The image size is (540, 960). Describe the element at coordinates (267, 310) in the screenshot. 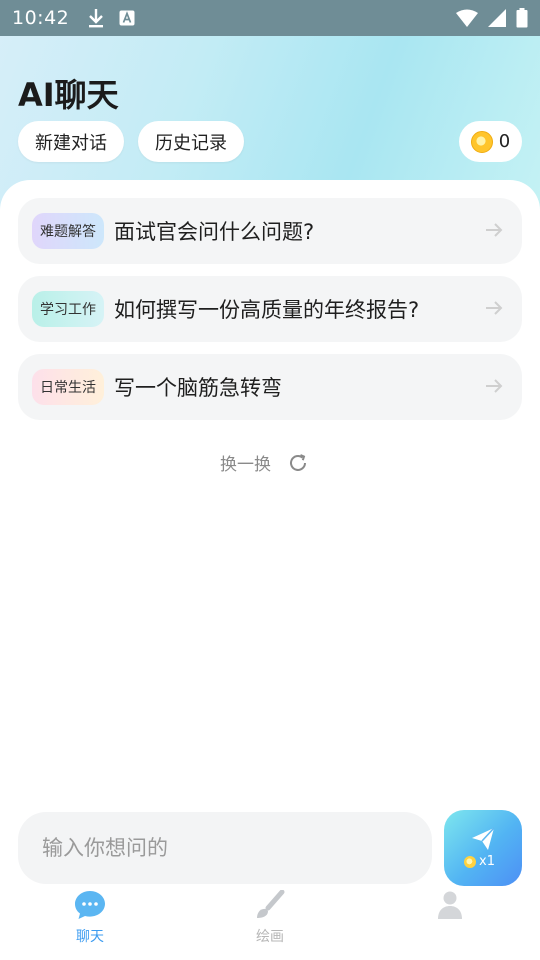

I see `prompt-text: 如何撰写一份高质量的年终报告?` at that location.